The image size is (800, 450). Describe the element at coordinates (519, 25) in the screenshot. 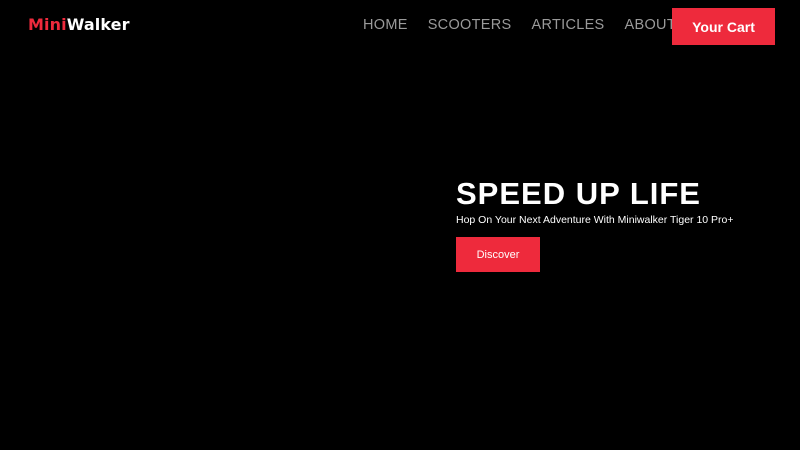

I see `main-nav: HOME SCOOTERS ARTICLES ABOUT` at that location.